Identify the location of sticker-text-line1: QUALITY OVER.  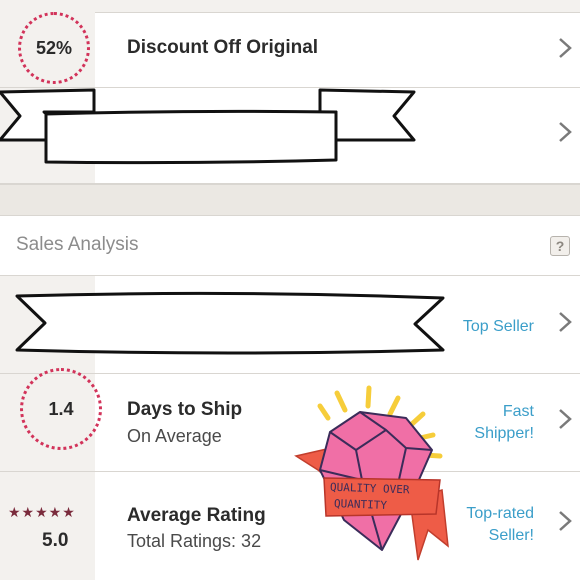
(369, 488).